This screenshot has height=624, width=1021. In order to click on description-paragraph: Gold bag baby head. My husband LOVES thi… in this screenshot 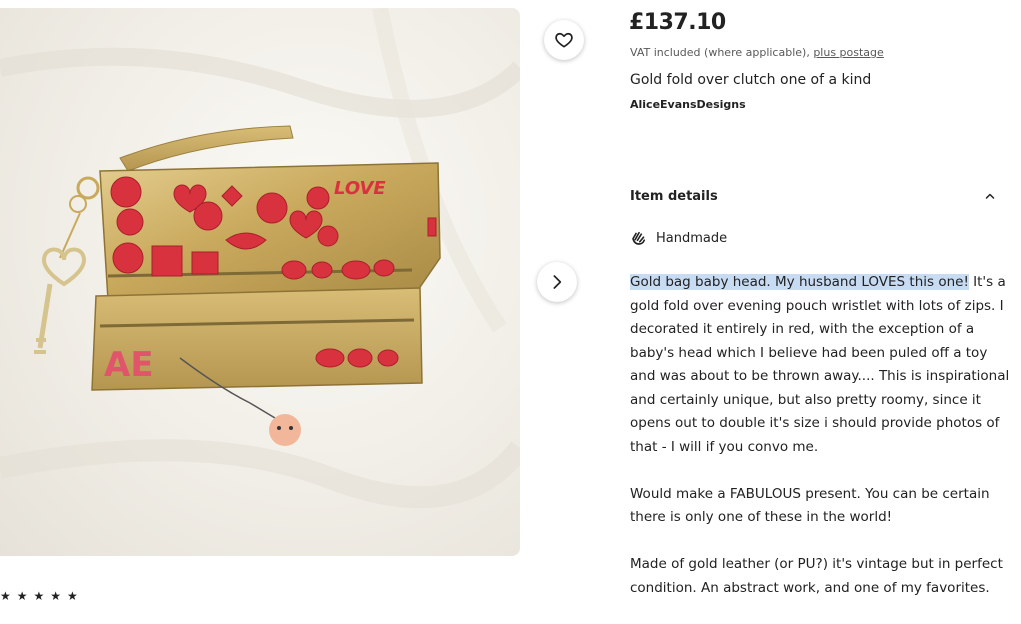, I will do `click(820, 365)`.